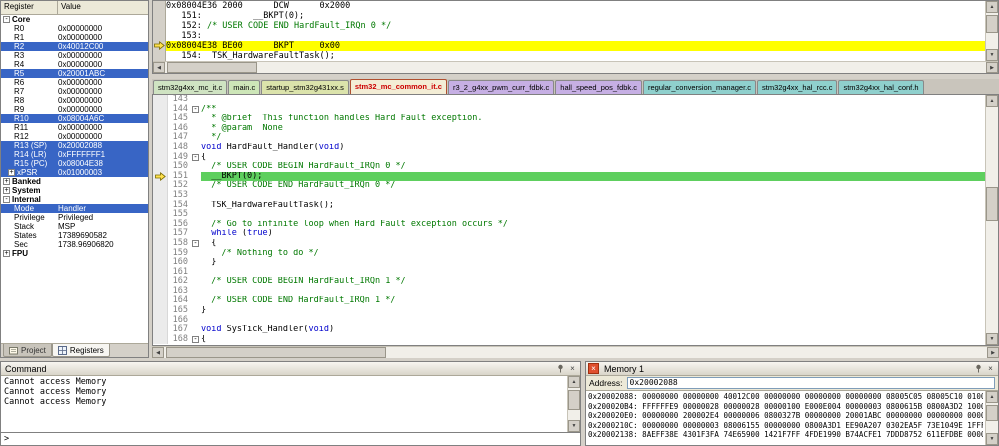 This screenshot has height=446, width=999. I want to click on command-vscrollbar: ▲ ▼, so click(573, 404).